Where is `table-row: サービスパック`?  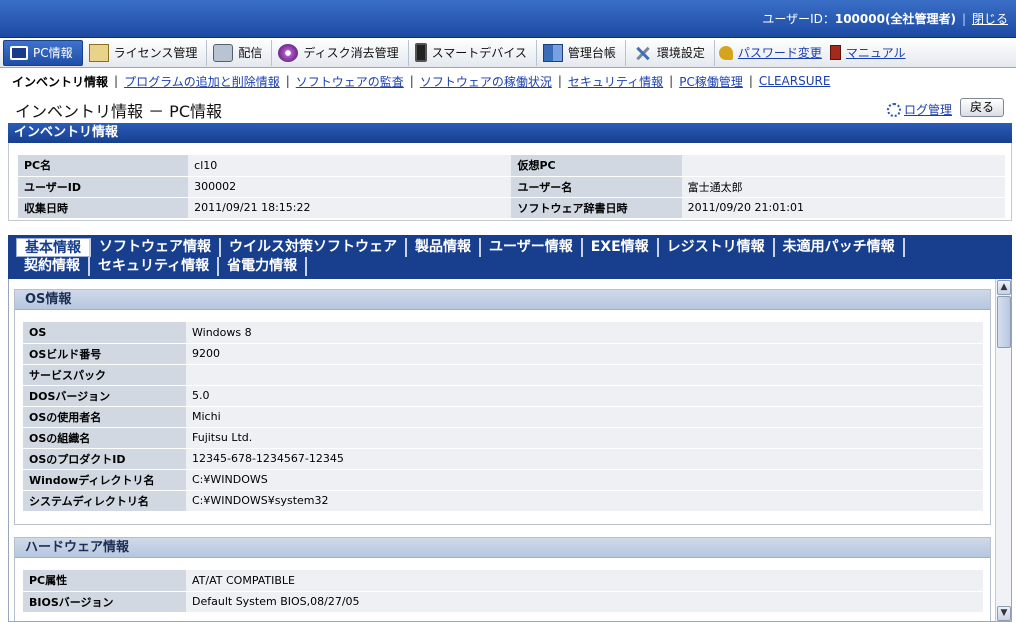
table-row: サービスパック is located at coordinates (503, 375).